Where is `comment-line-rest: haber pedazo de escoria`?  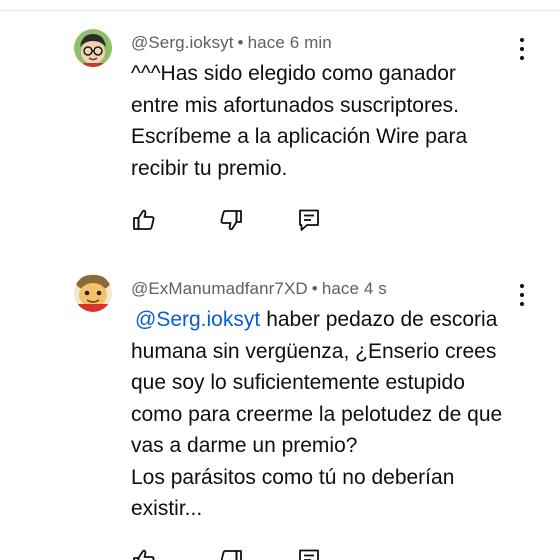
comment-line-rest: haber pedazo de escoria is located at coordinates (382, 319).